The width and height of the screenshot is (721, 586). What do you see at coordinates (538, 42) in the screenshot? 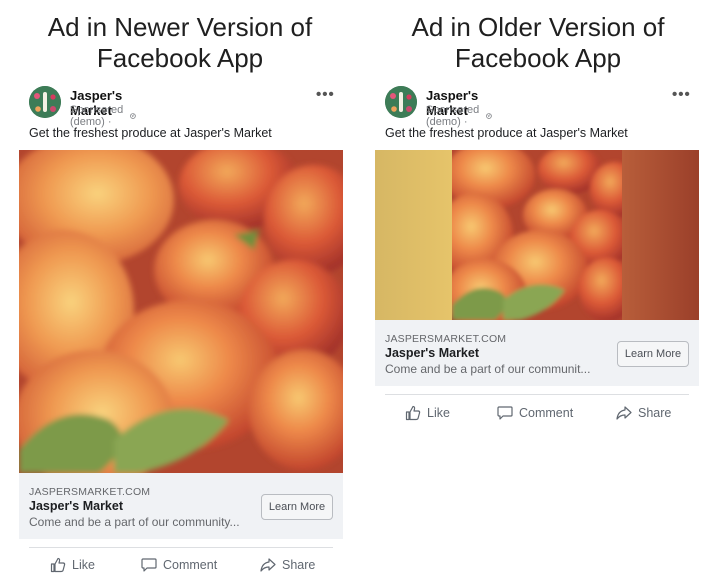
I see `older-version-title: Ad in Older Version of Facebook App` at bounding box center [538, 42].